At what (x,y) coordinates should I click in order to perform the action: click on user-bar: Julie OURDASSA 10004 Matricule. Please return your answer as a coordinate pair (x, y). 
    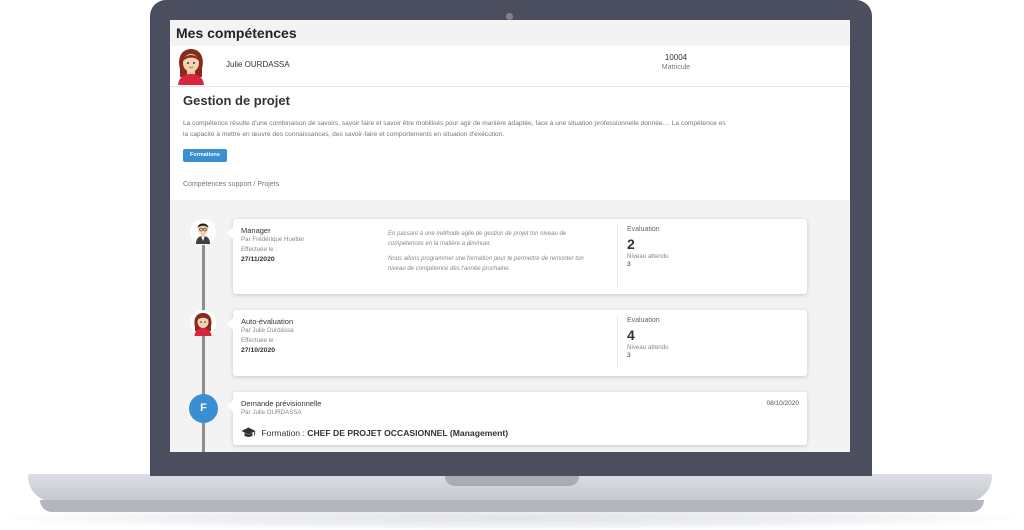
    Looking at the image, I should click on (510, 66).